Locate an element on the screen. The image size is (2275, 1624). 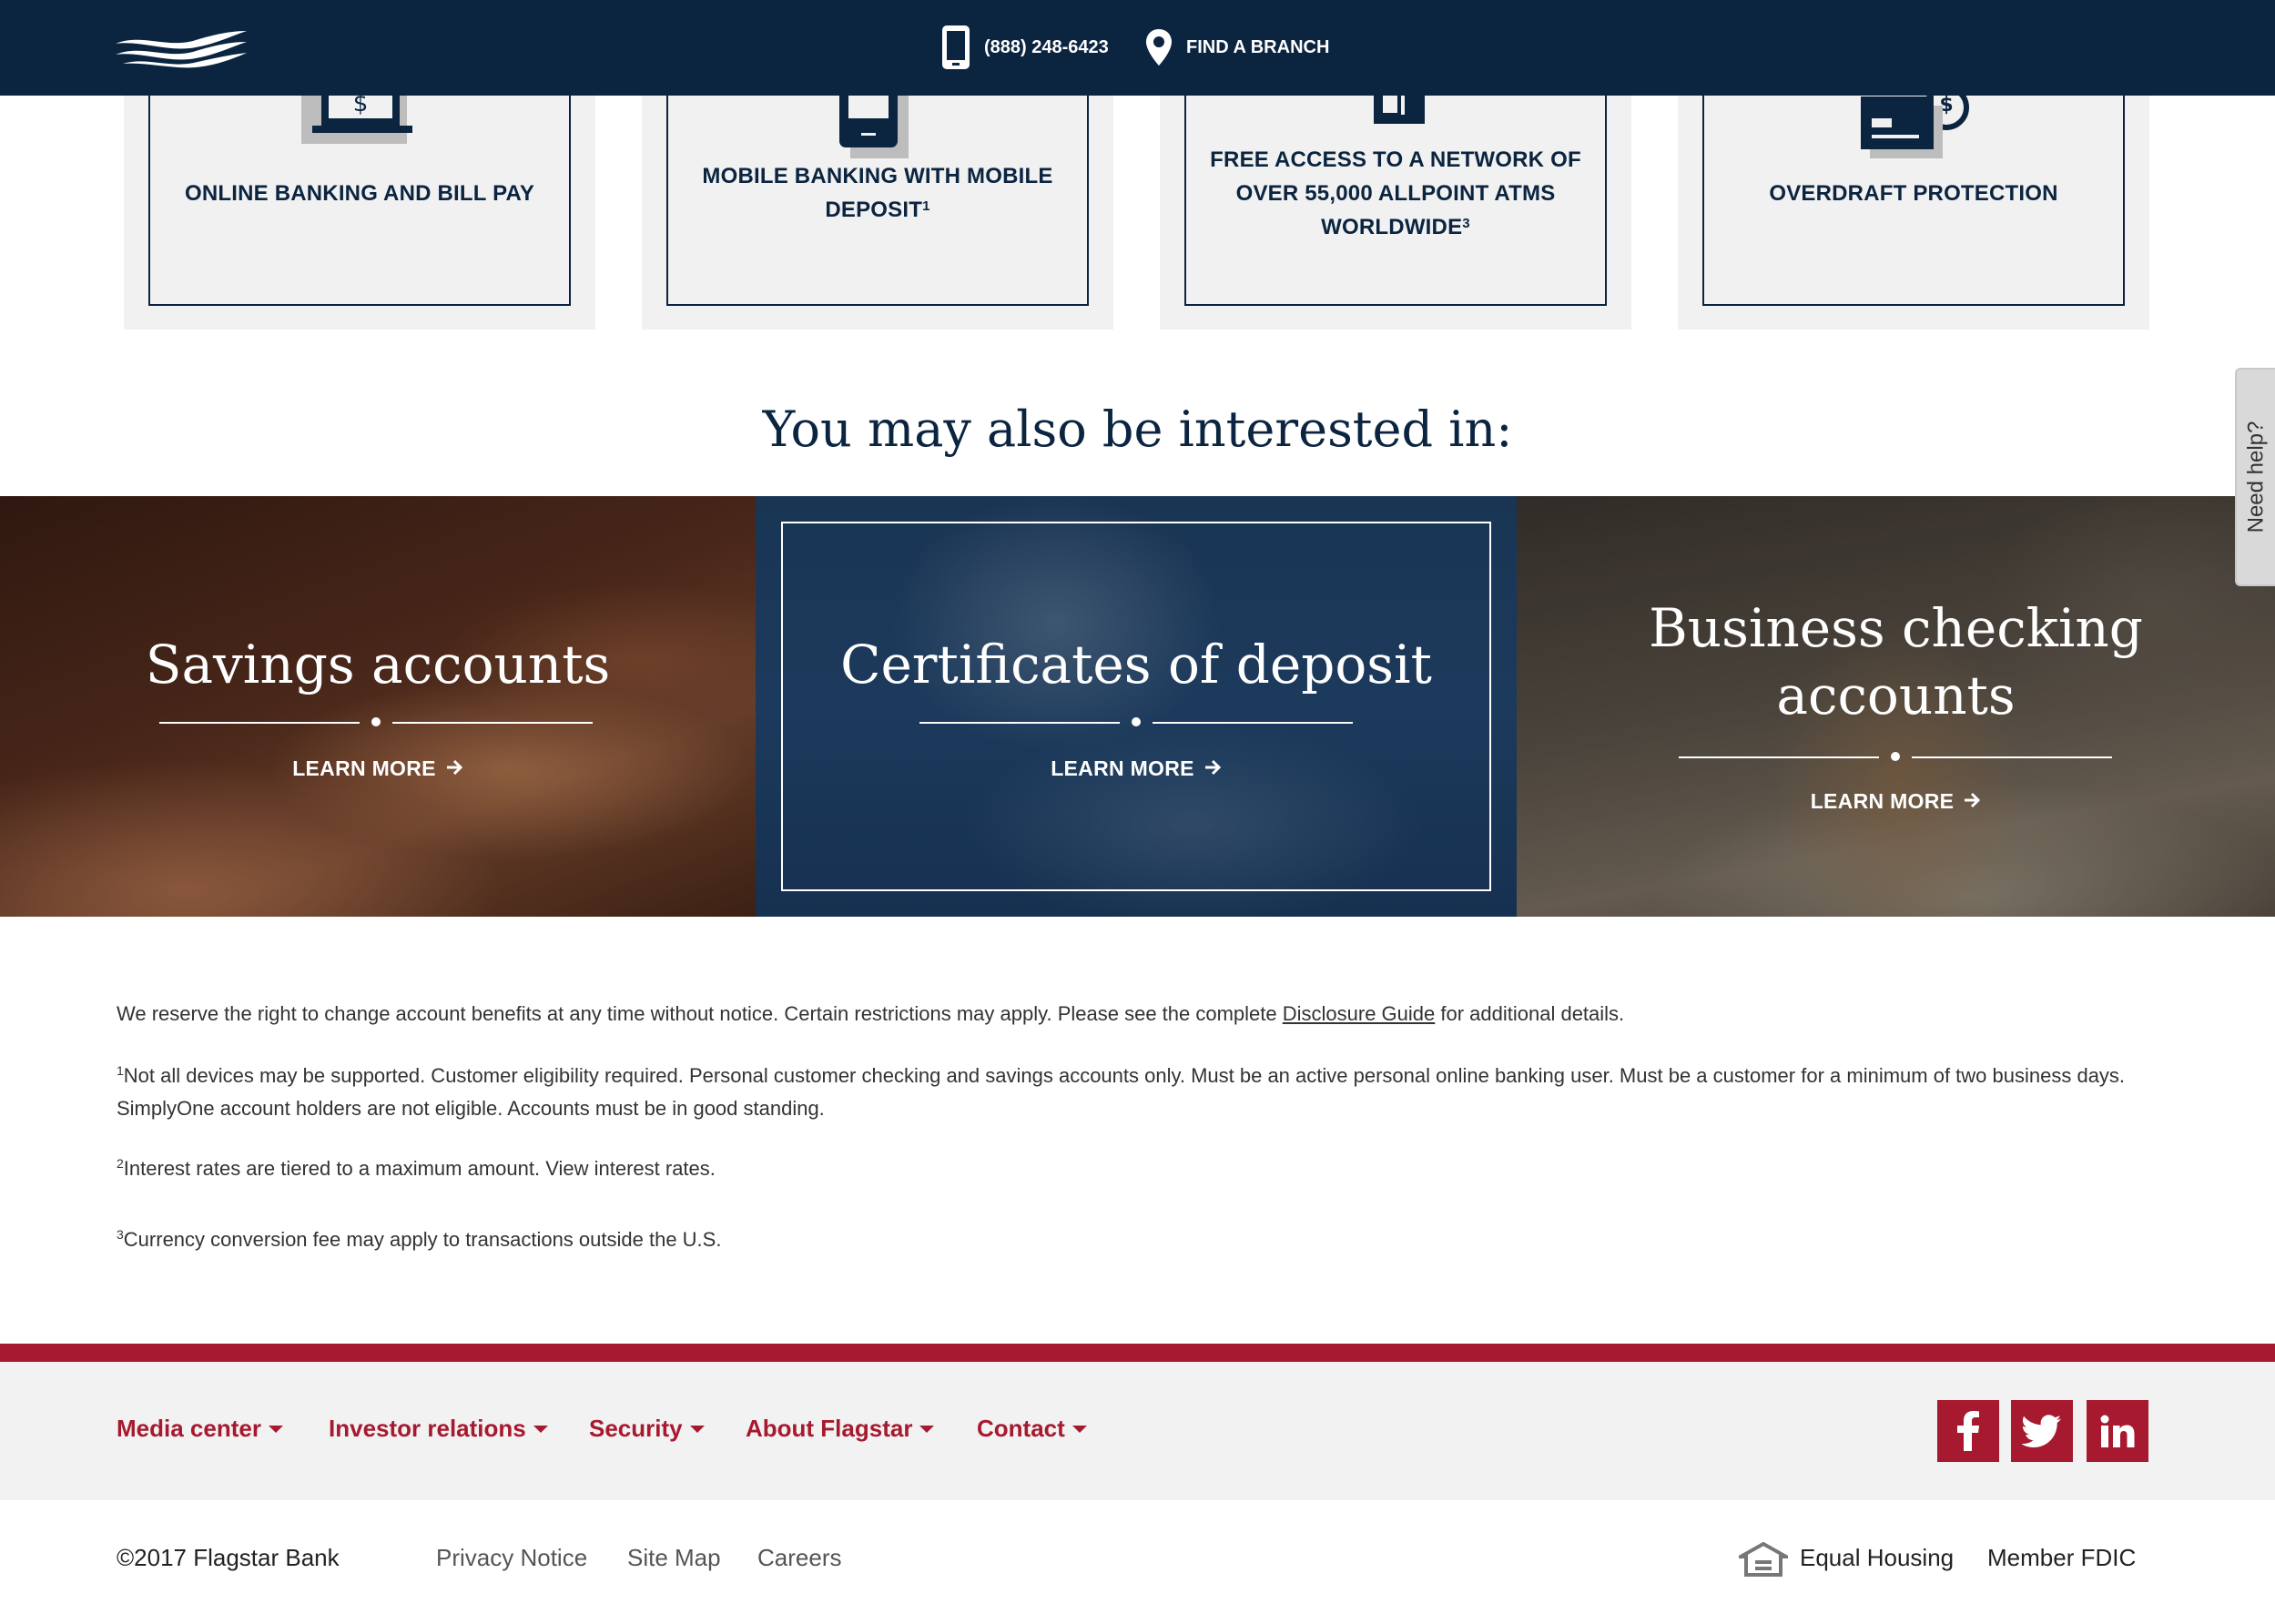
need-help-tab: Need help? is located at coordinates (2255, 477).